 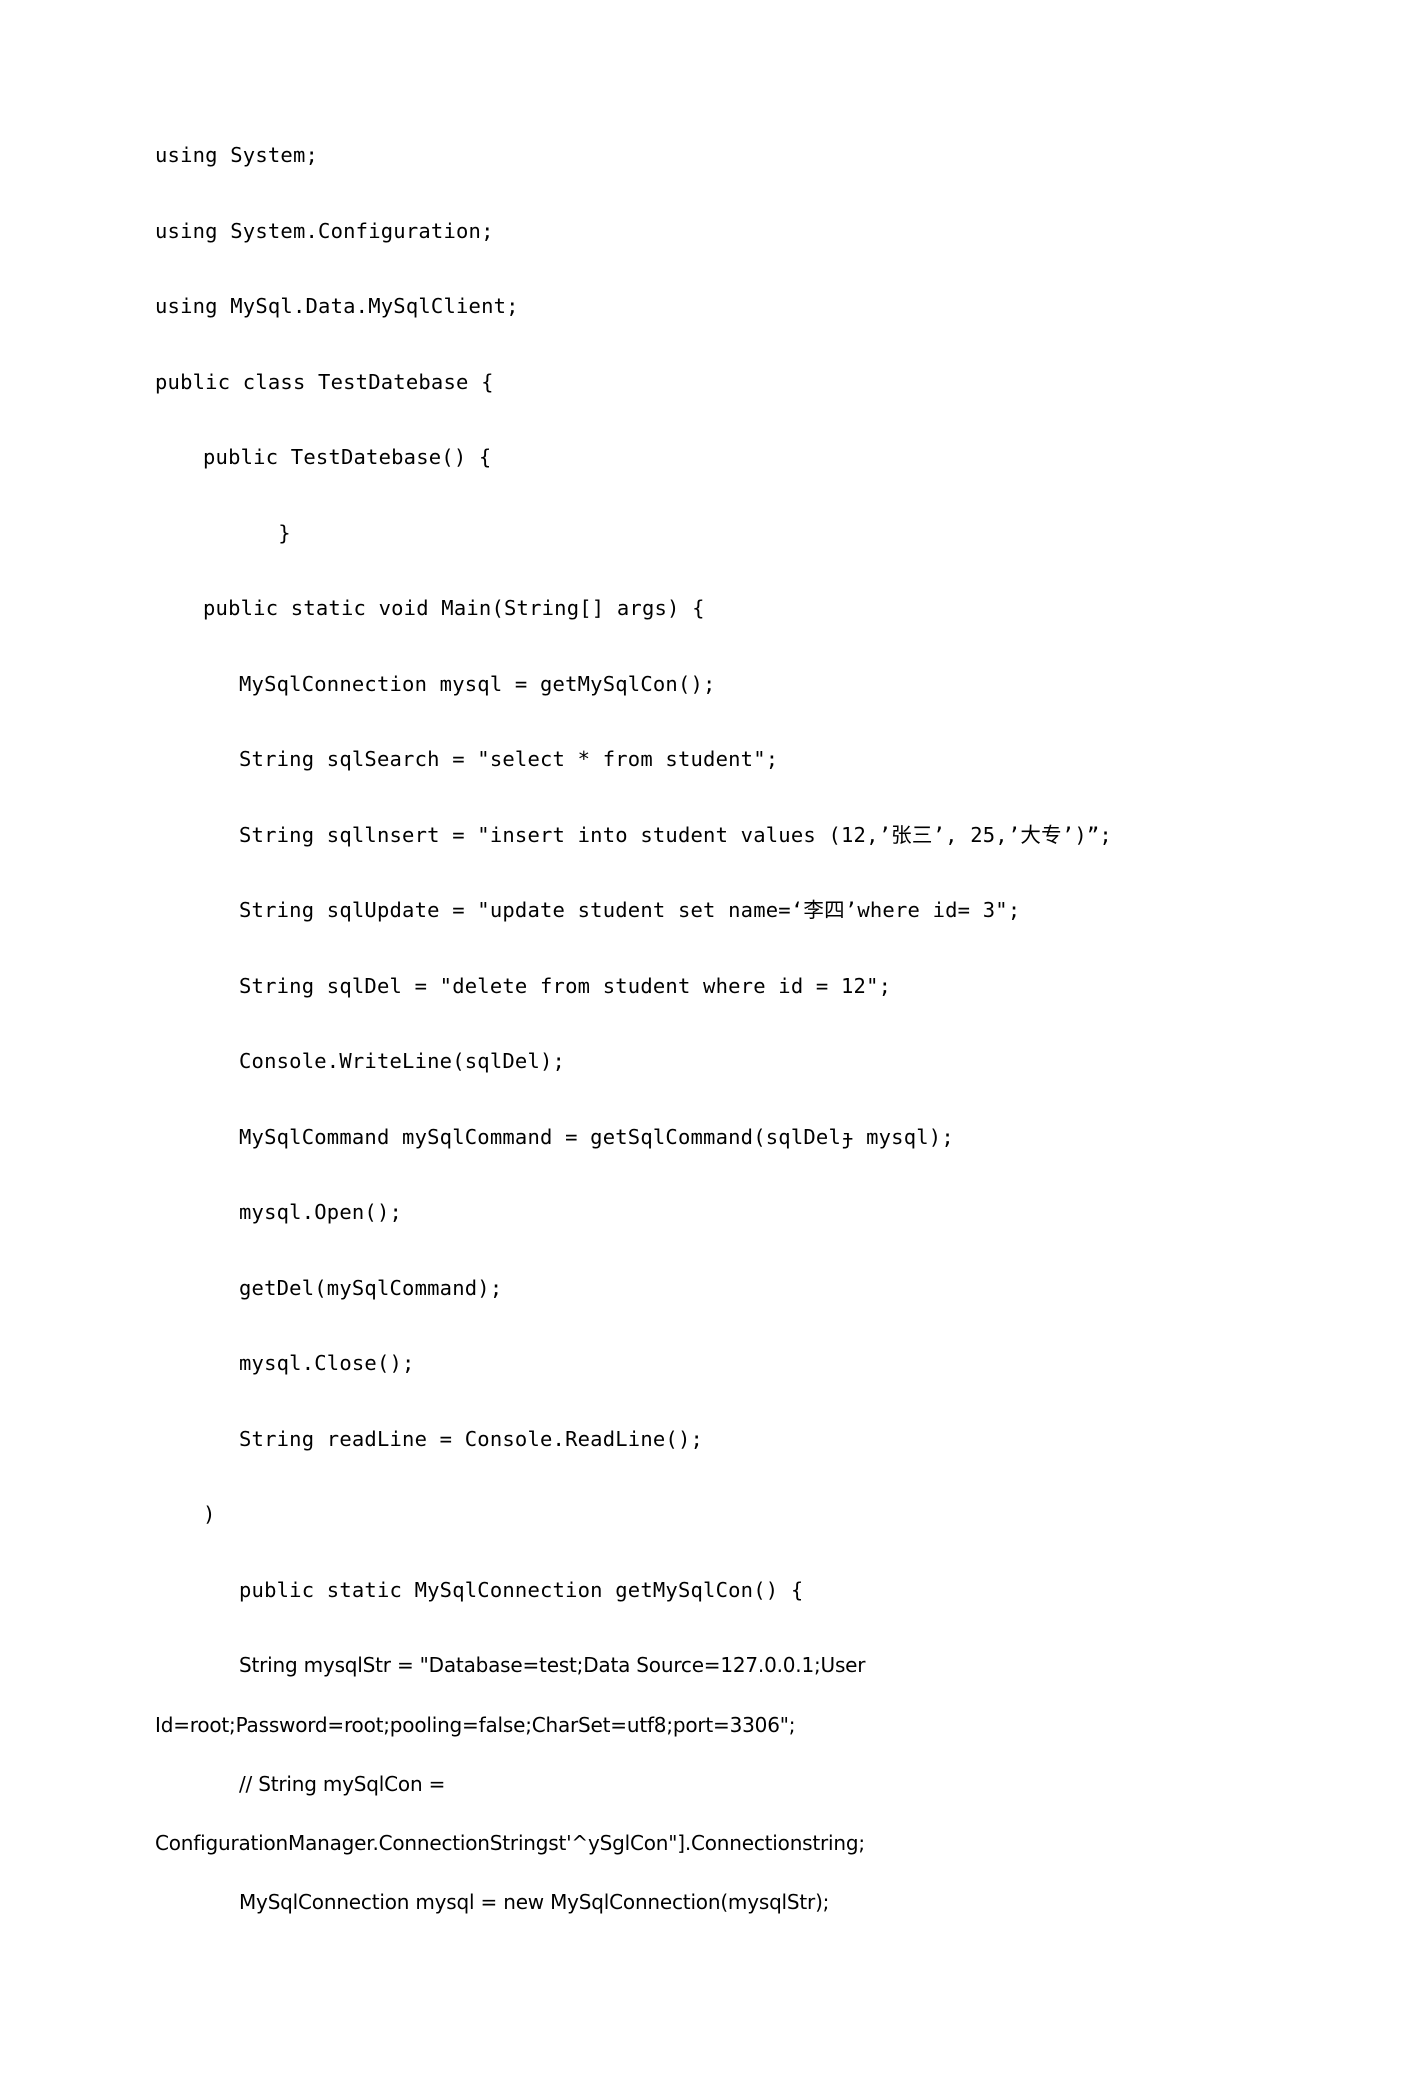 What do you see at coordinates (237, 155) in the screenshot?
I see `code-line: using System;` at bounding box center [237, 155].